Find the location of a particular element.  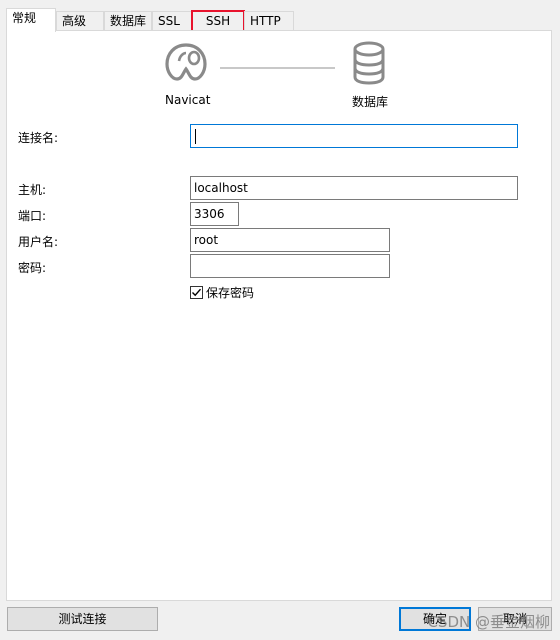

tab-ssh: SSH is located at coordinates (218, 21).